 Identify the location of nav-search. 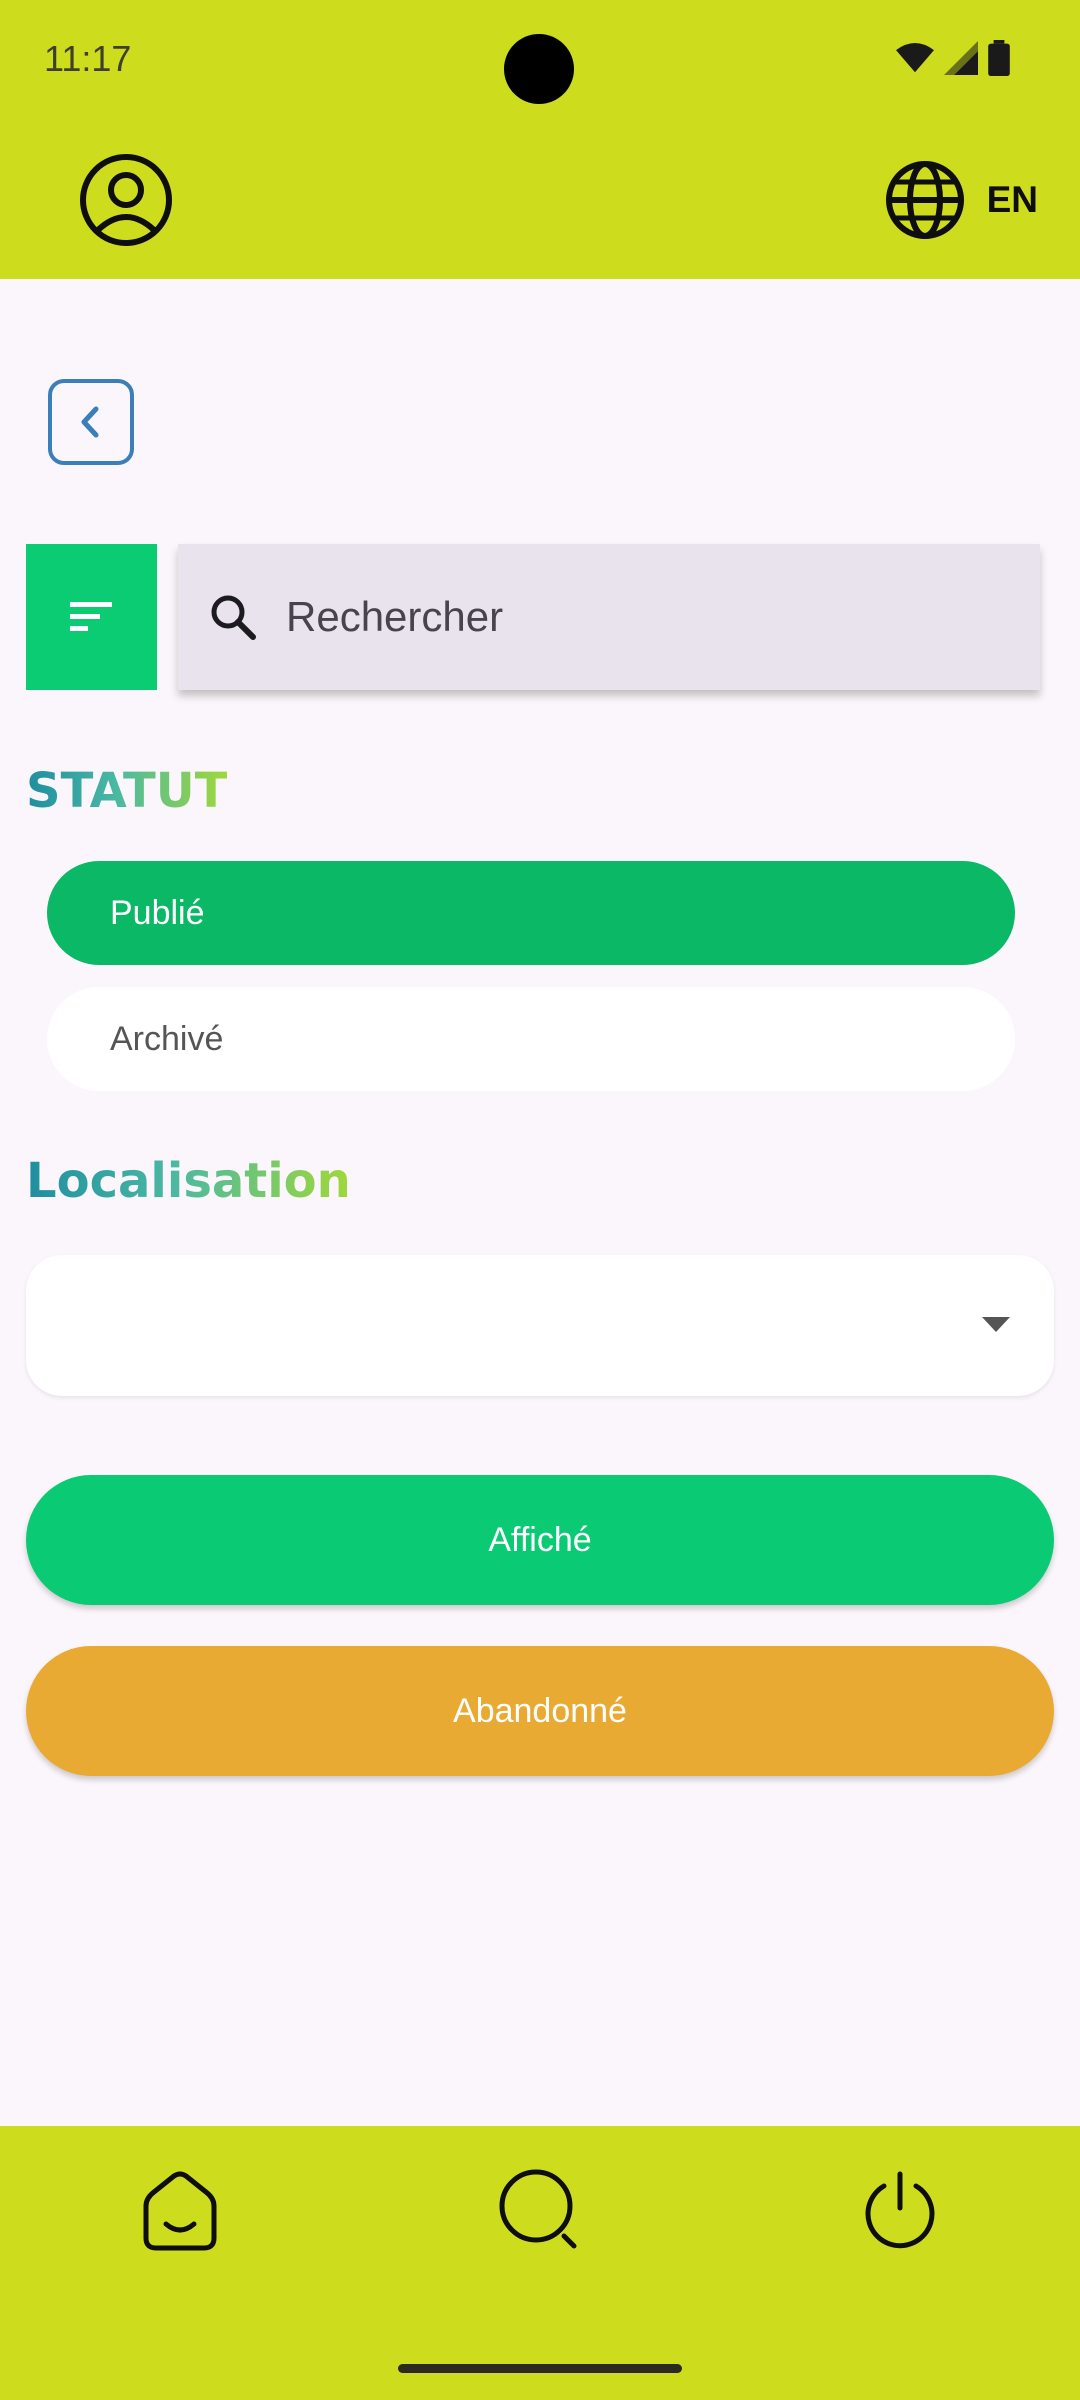
(540, 2210).